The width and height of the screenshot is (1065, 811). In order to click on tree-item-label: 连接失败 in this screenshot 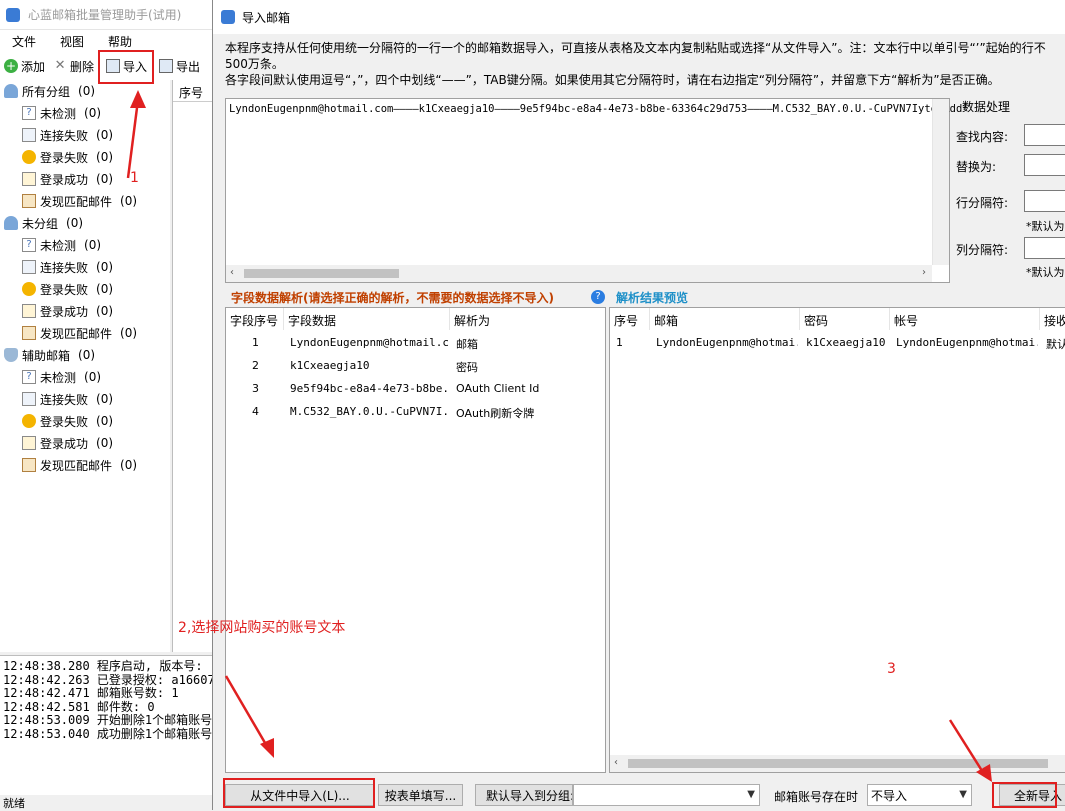, I will do `click(64, 135)`.